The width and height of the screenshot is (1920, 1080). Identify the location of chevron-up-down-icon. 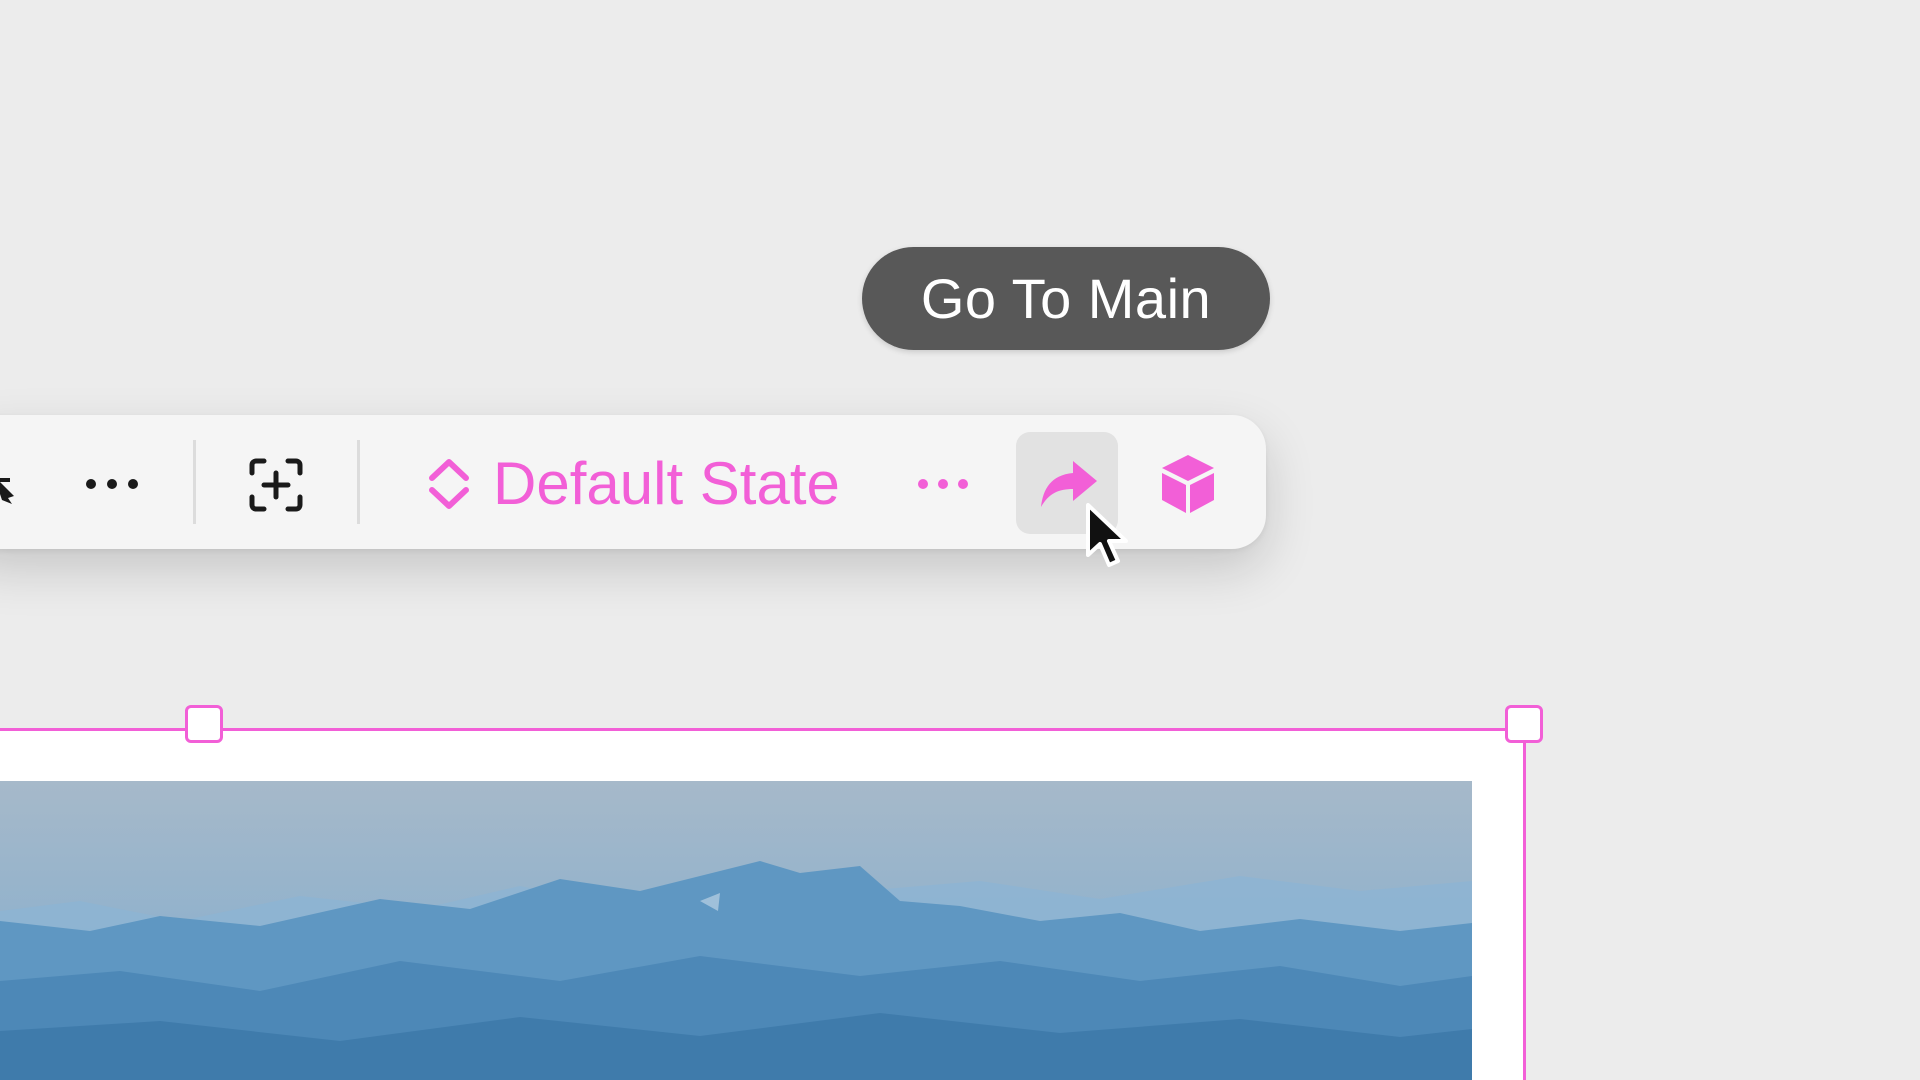
(449, 484).